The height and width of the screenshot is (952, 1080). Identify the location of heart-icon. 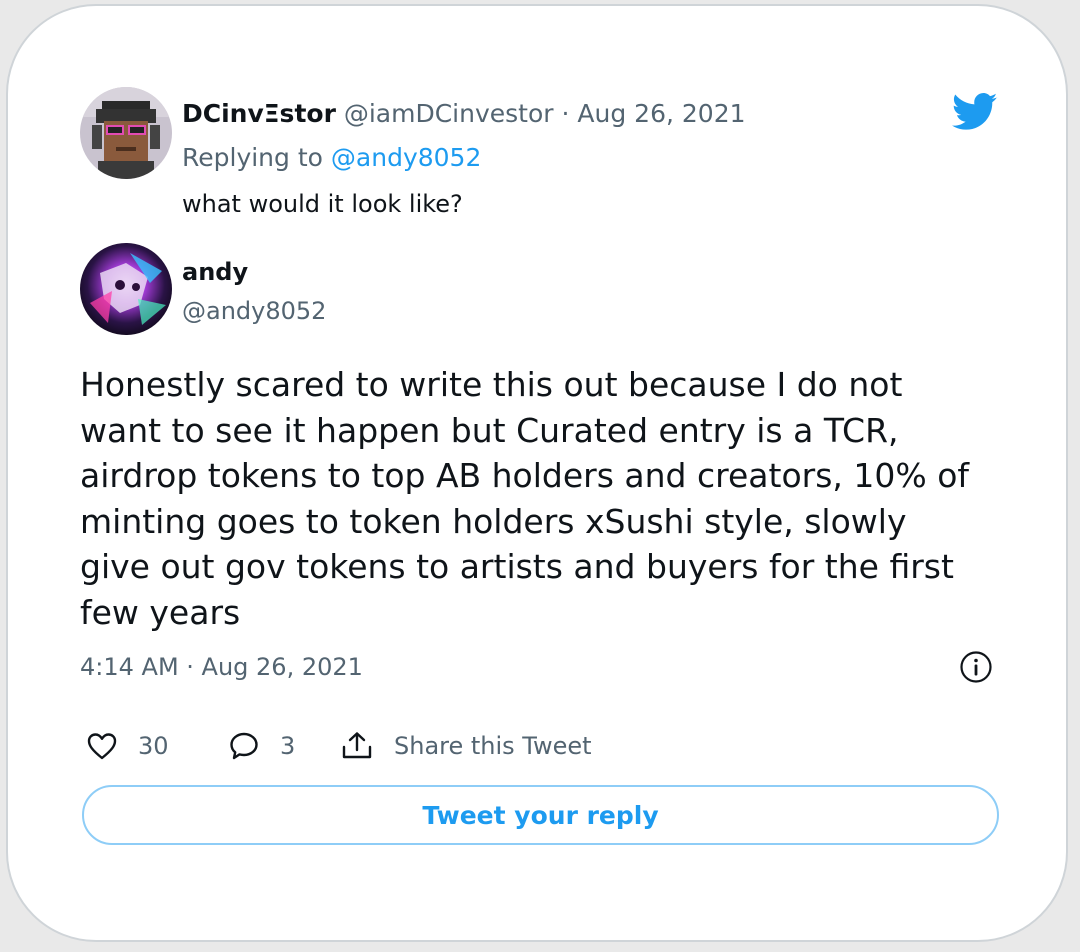
(102, 746).